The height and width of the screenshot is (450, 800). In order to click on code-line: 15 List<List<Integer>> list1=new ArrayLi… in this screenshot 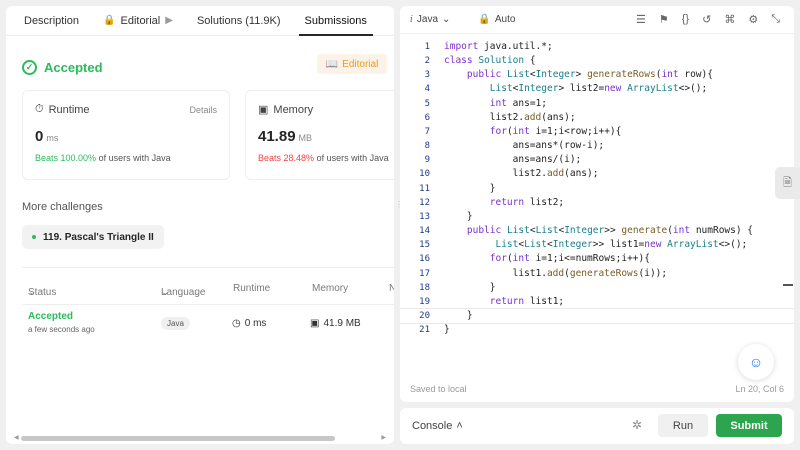, I will do `click(597, 245)`.